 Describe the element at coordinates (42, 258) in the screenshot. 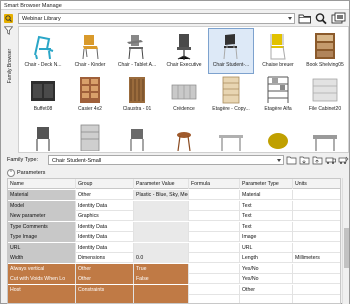

I see `cell-name: Width` at that location.